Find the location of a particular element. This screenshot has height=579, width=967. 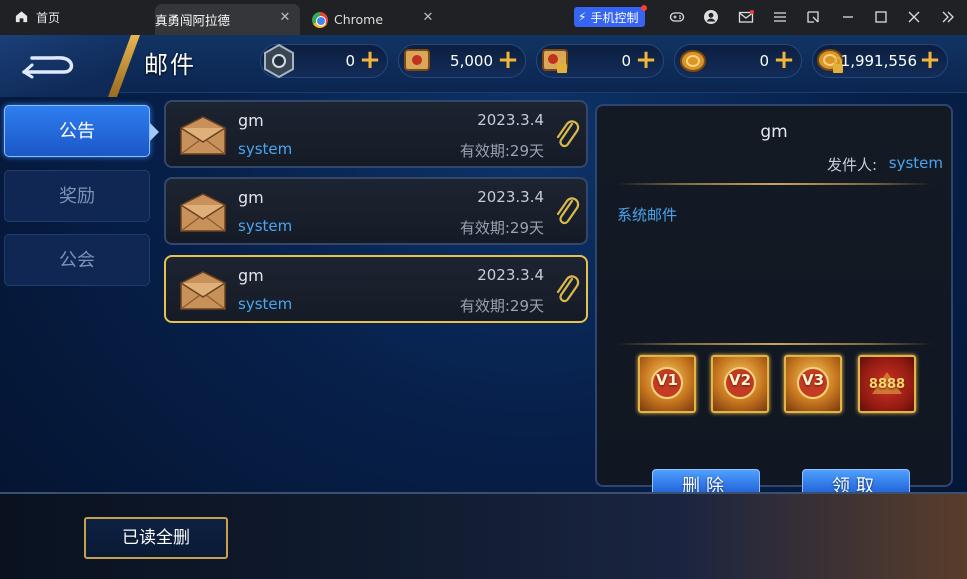

detail-sender-label: 发件人: is located at coordinates (851, 165).